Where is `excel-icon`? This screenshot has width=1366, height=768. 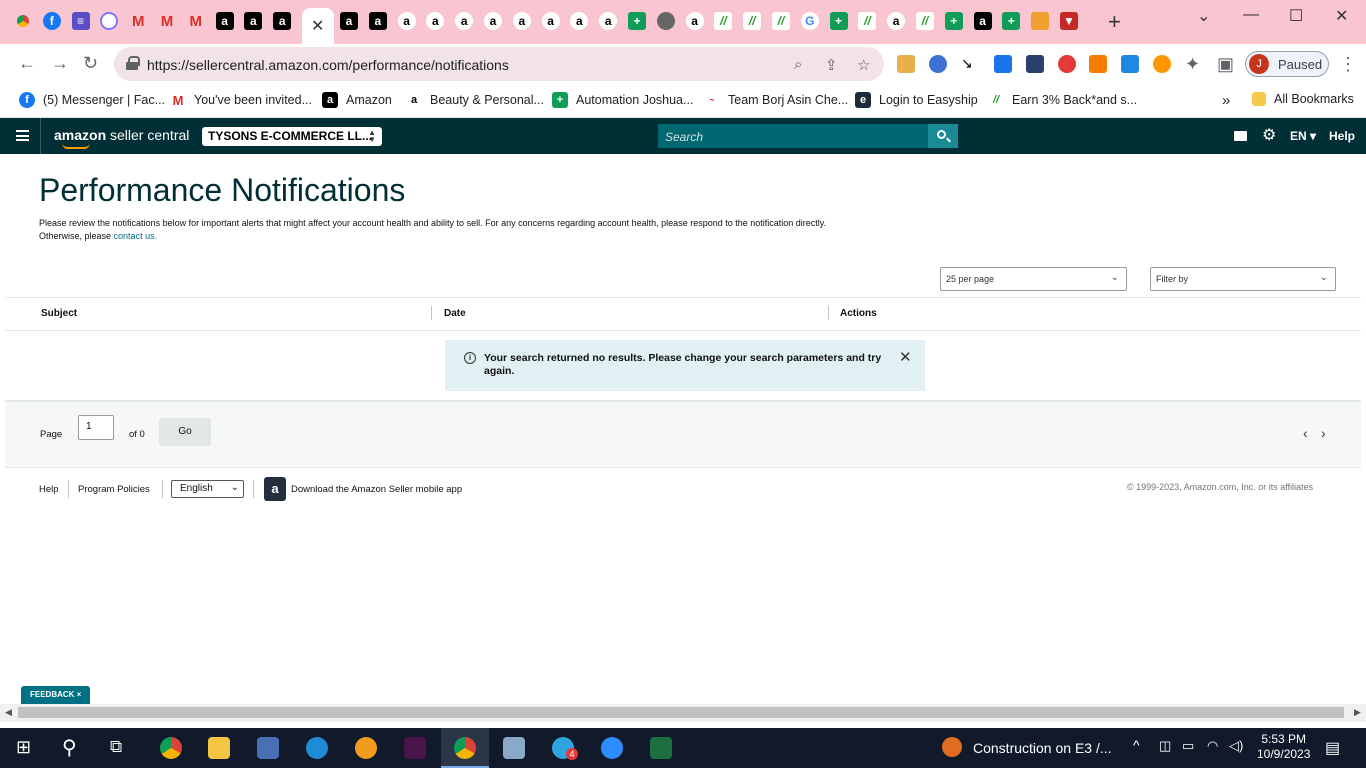
excel-icon is located at coordinates (661, 748).